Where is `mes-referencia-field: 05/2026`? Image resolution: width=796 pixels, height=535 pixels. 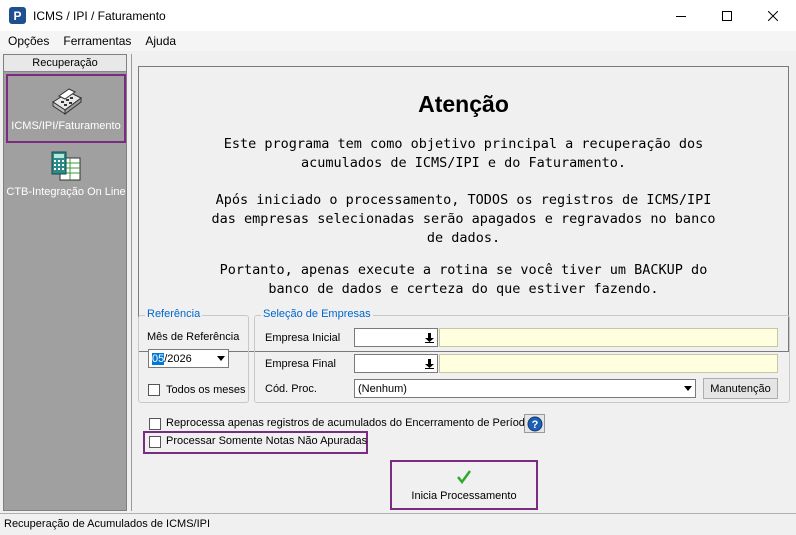
mes-referencia-field: 05/2026 is located at coordinates (188, 358).